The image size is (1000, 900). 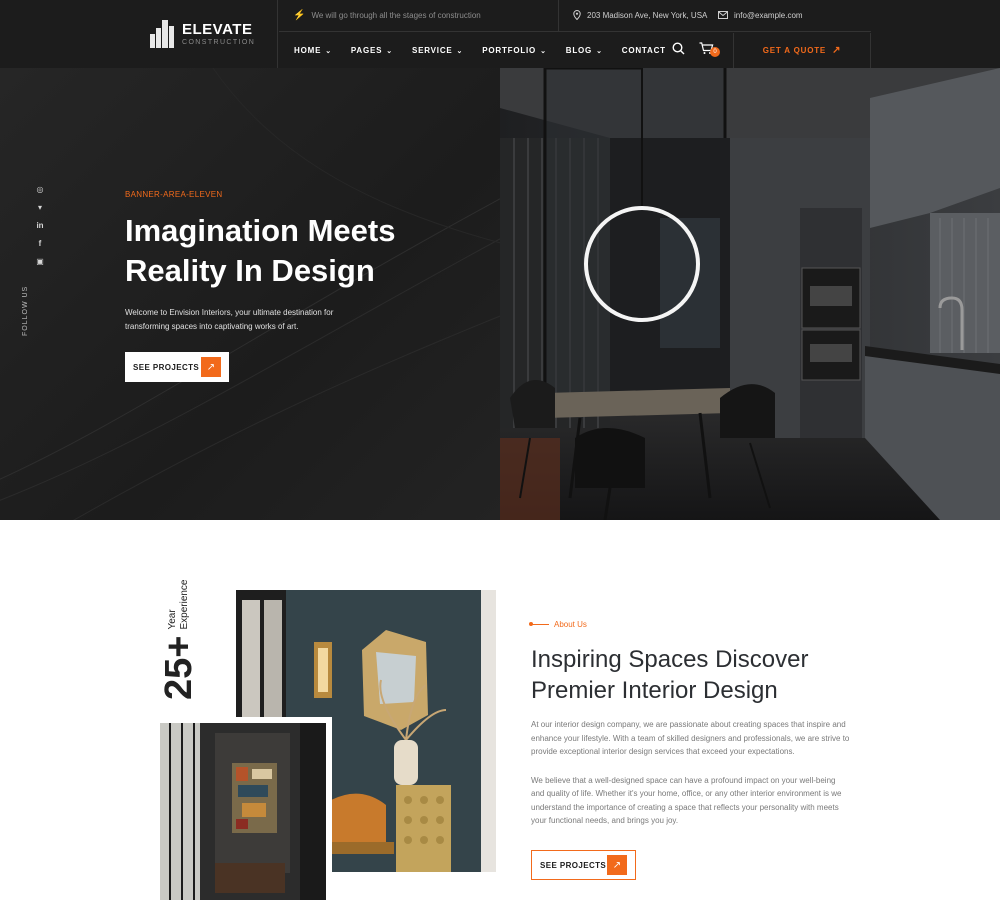 I want to click on about-eyebrow-text: About Us, so click(x=570, y=624).